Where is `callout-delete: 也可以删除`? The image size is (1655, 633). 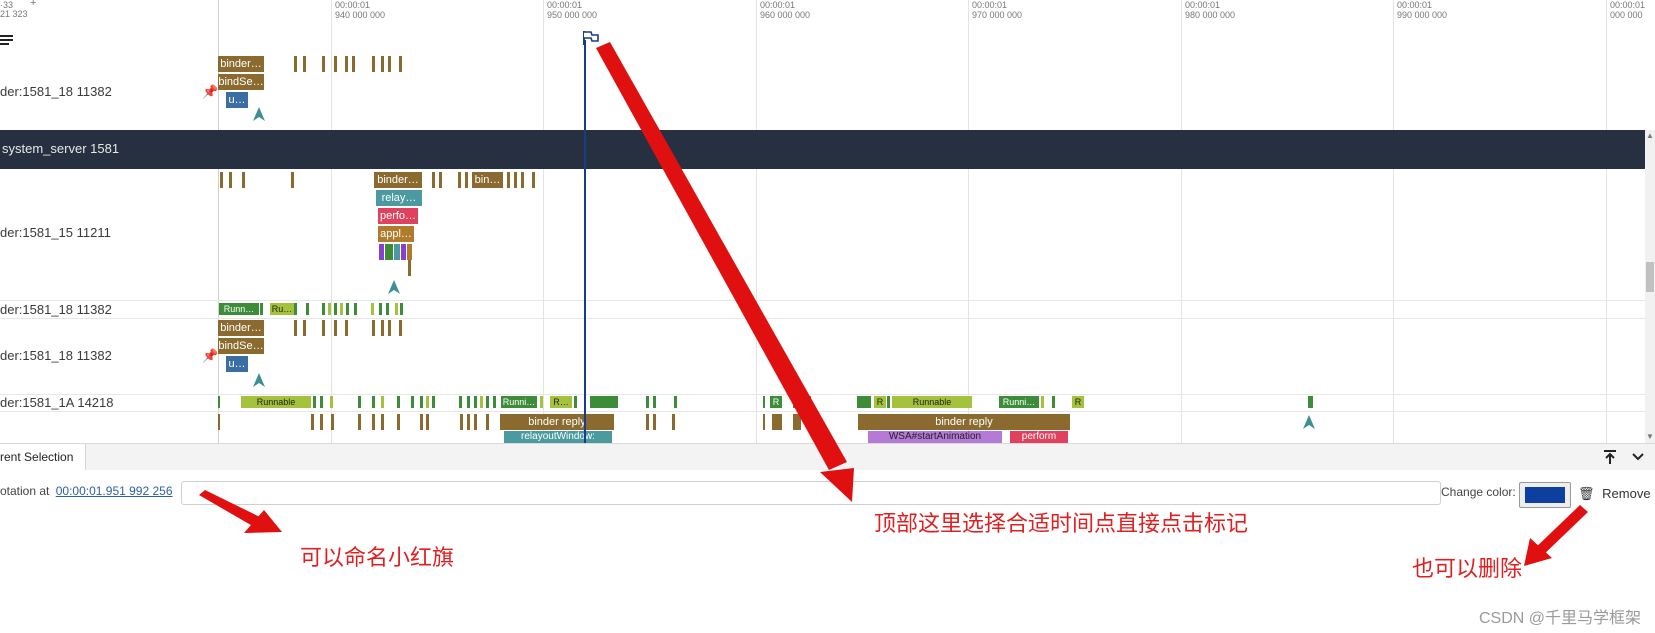 callout-delete: 也可以删除 is located at coordinates (1467, 568).